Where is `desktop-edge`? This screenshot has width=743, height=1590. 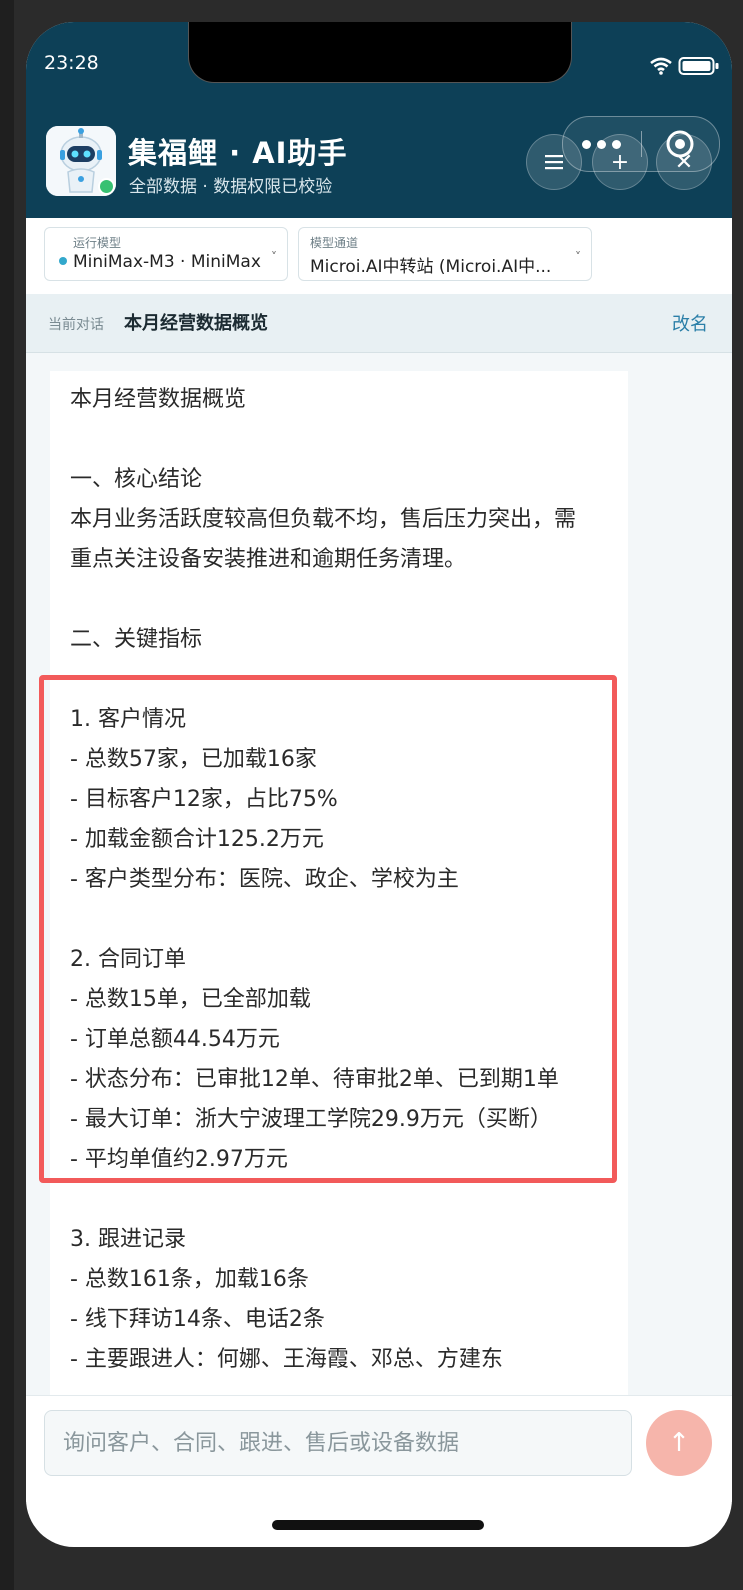
desktop-edge is located at coordinates (7, 795).